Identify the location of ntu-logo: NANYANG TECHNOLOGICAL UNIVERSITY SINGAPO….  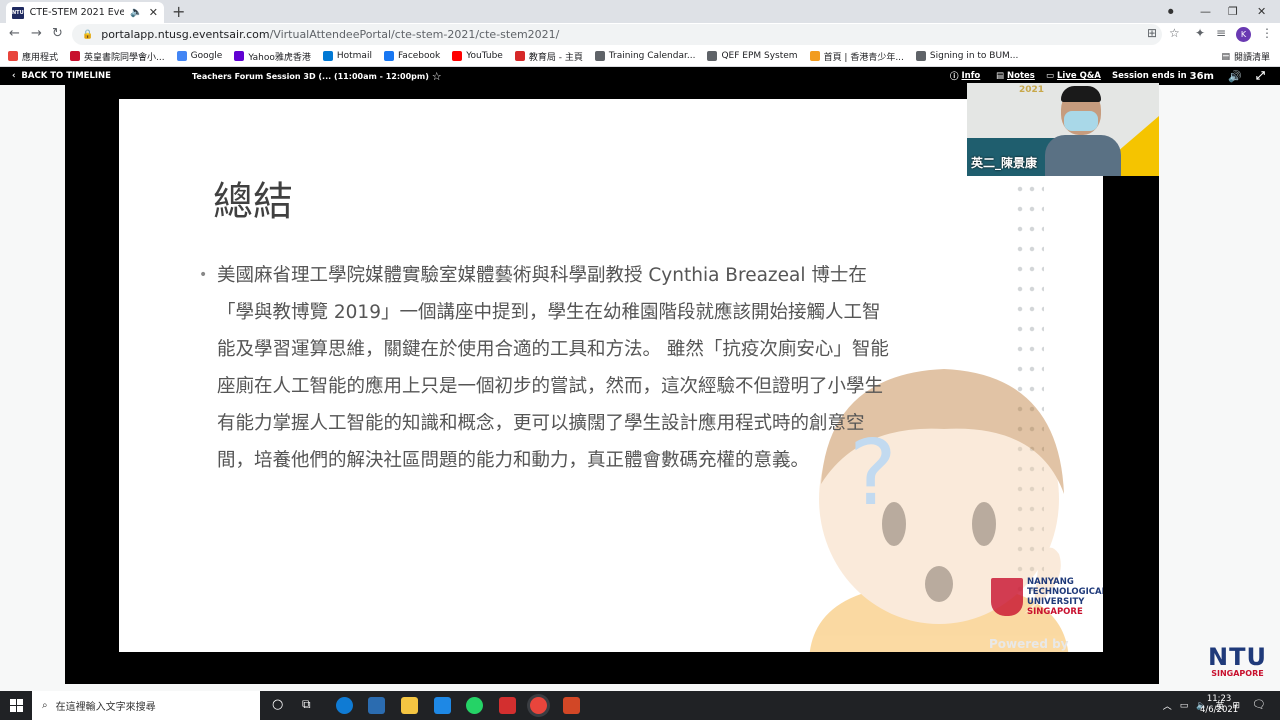
(1047, 597).